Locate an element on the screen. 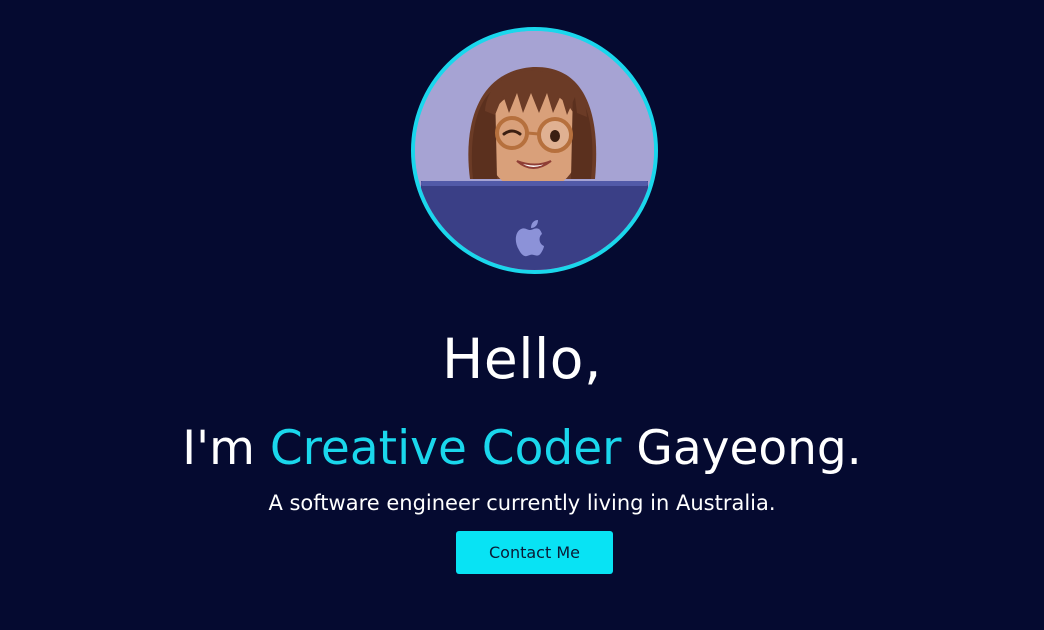 This screenshot has height=630, width=1044. profile-avatar is located at coordinates (534, 150).